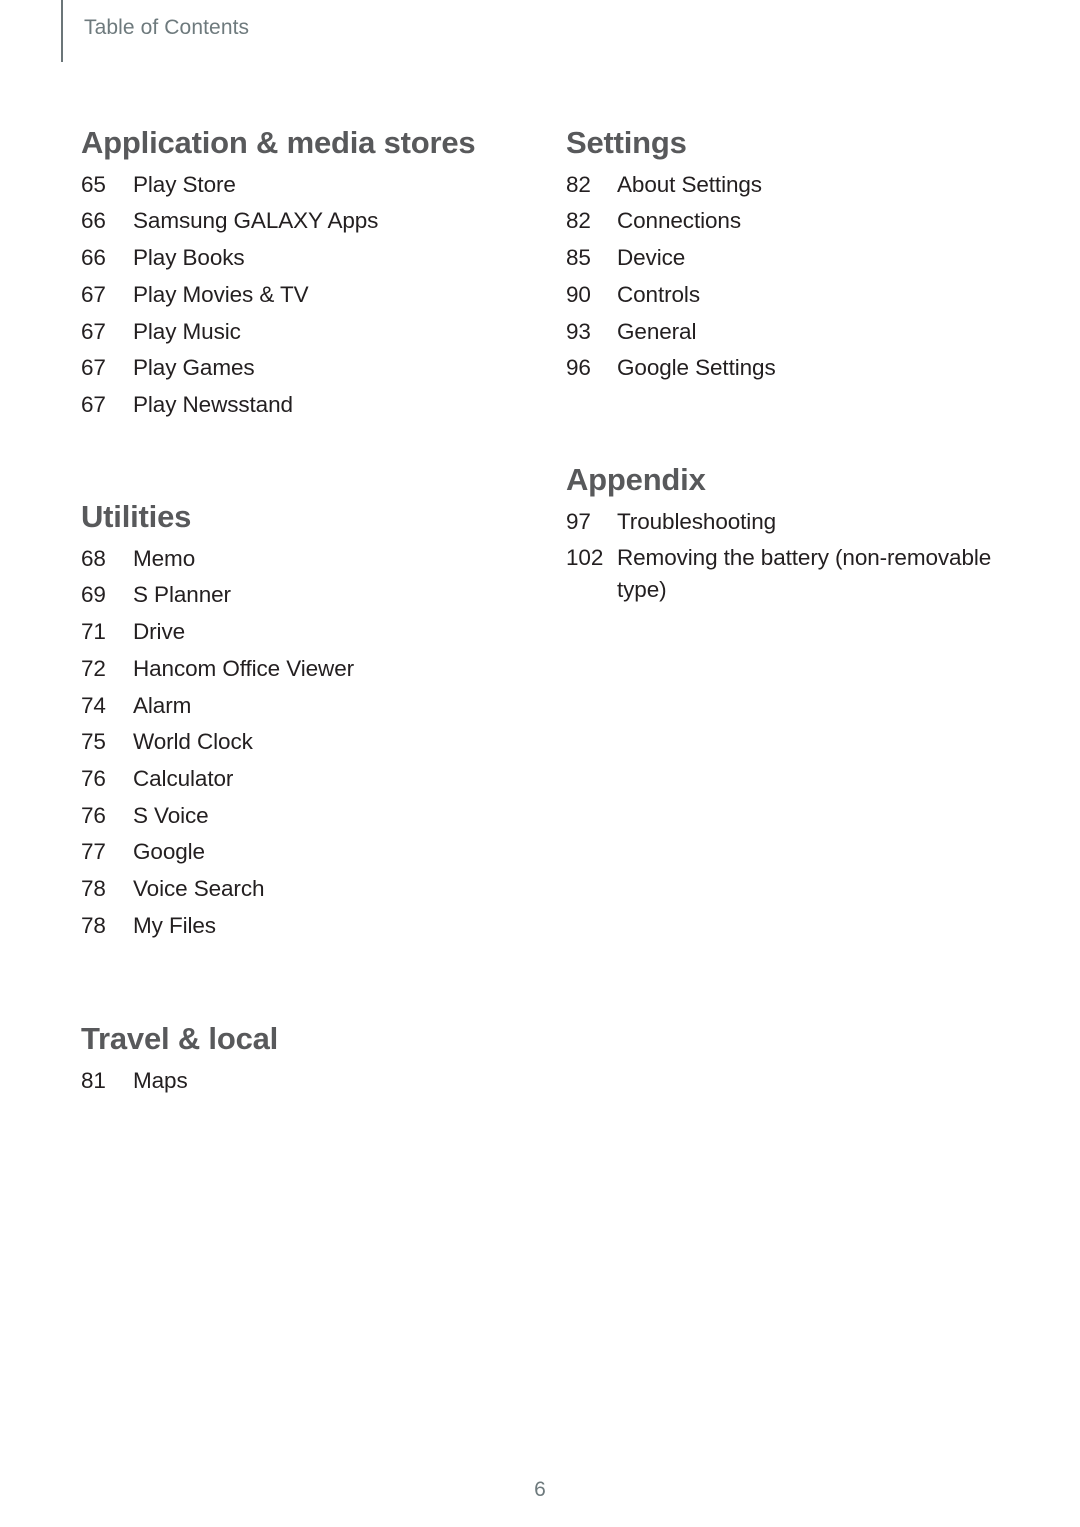  What do you see at coordinates (308, 595) in the screenshot?
I see `toc-entry: 69 S Planner` at bounding box center [308, 595].